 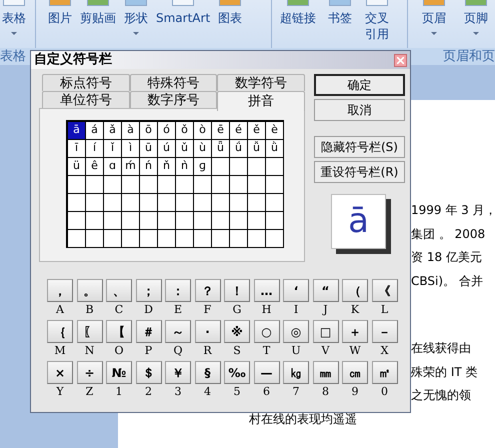 What do you see at coordinates (178, 331) in the screenshot?
I see `symbol-key: ～` at bounding box center [178, 331].